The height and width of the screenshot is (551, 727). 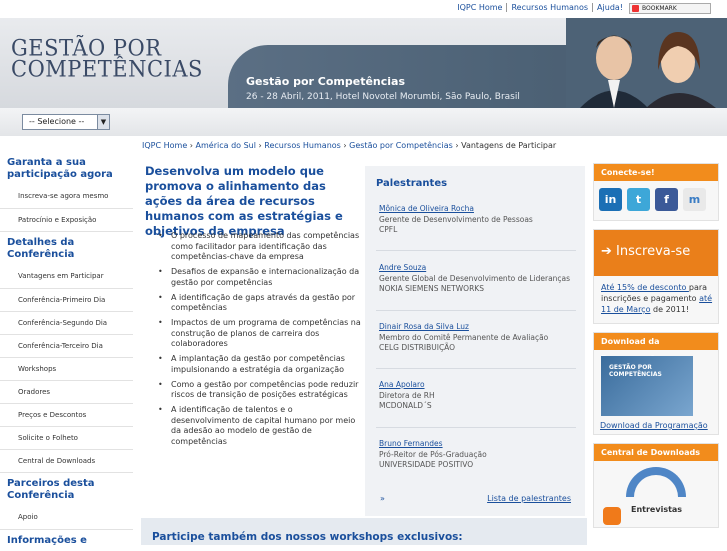 I want to click on speaker-name-link: Mônica de Oliveira Rocha, so click(x=426, y=208).